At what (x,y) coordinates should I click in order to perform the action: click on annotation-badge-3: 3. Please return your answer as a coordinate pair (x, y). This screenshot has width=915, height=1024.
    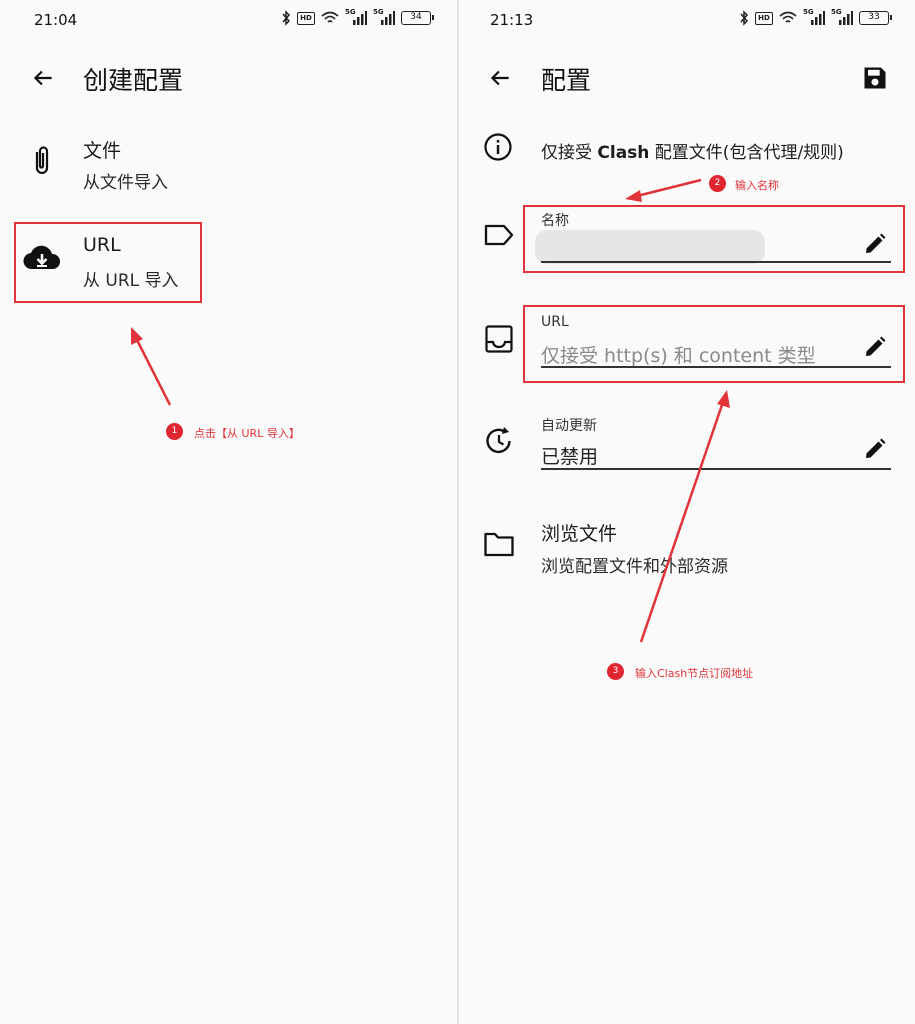
    Looking at the image, I should click on (615, 671).